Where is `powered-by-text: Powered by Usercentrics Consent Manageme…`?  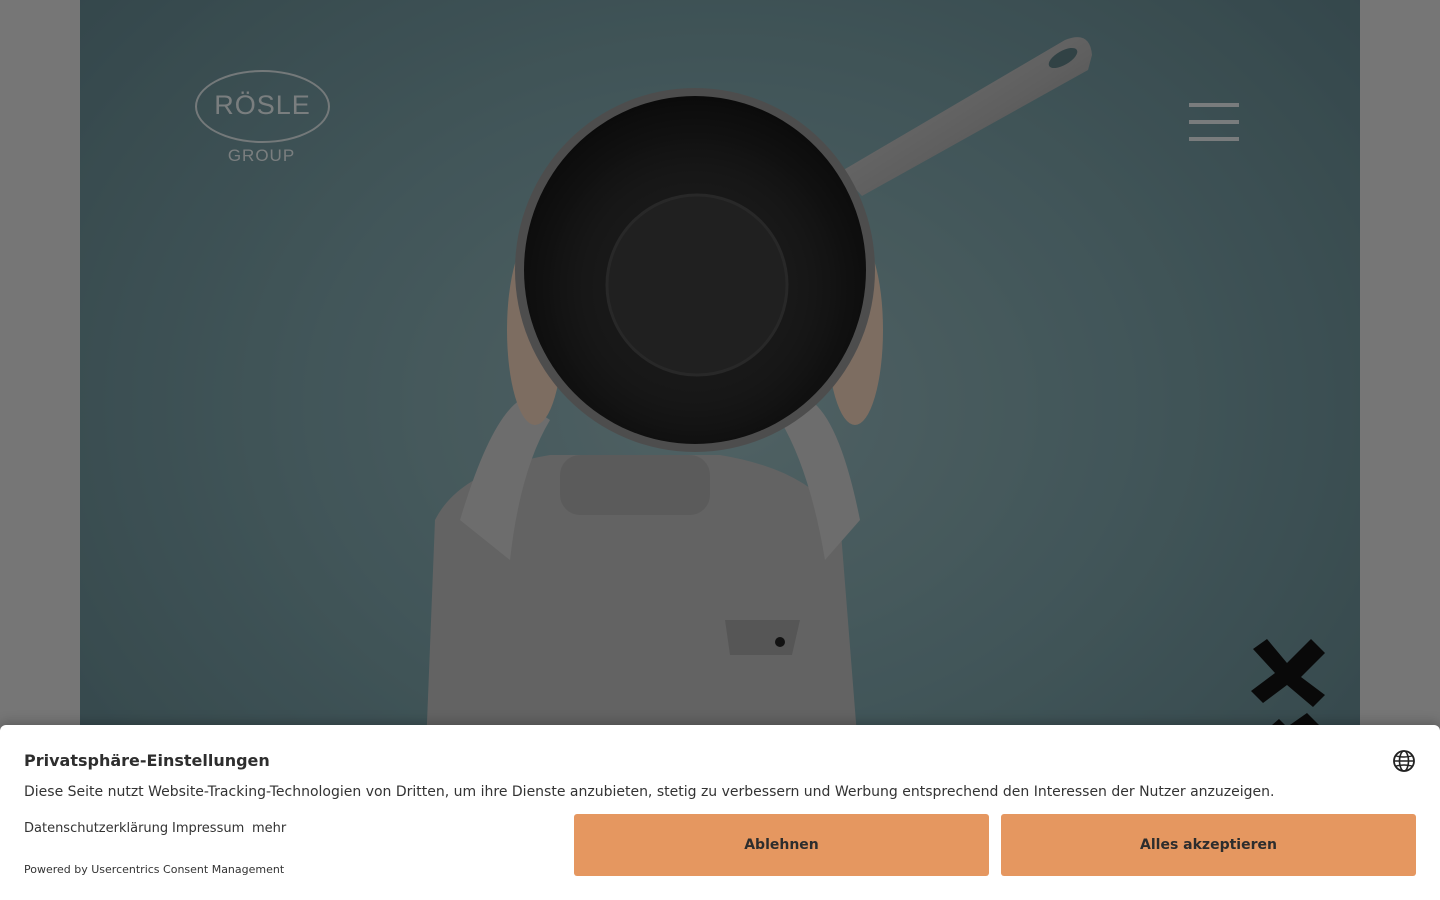
powered-by-text: Powered by Usercentrics Consent Manageme… is located at coordinates (154, 869).